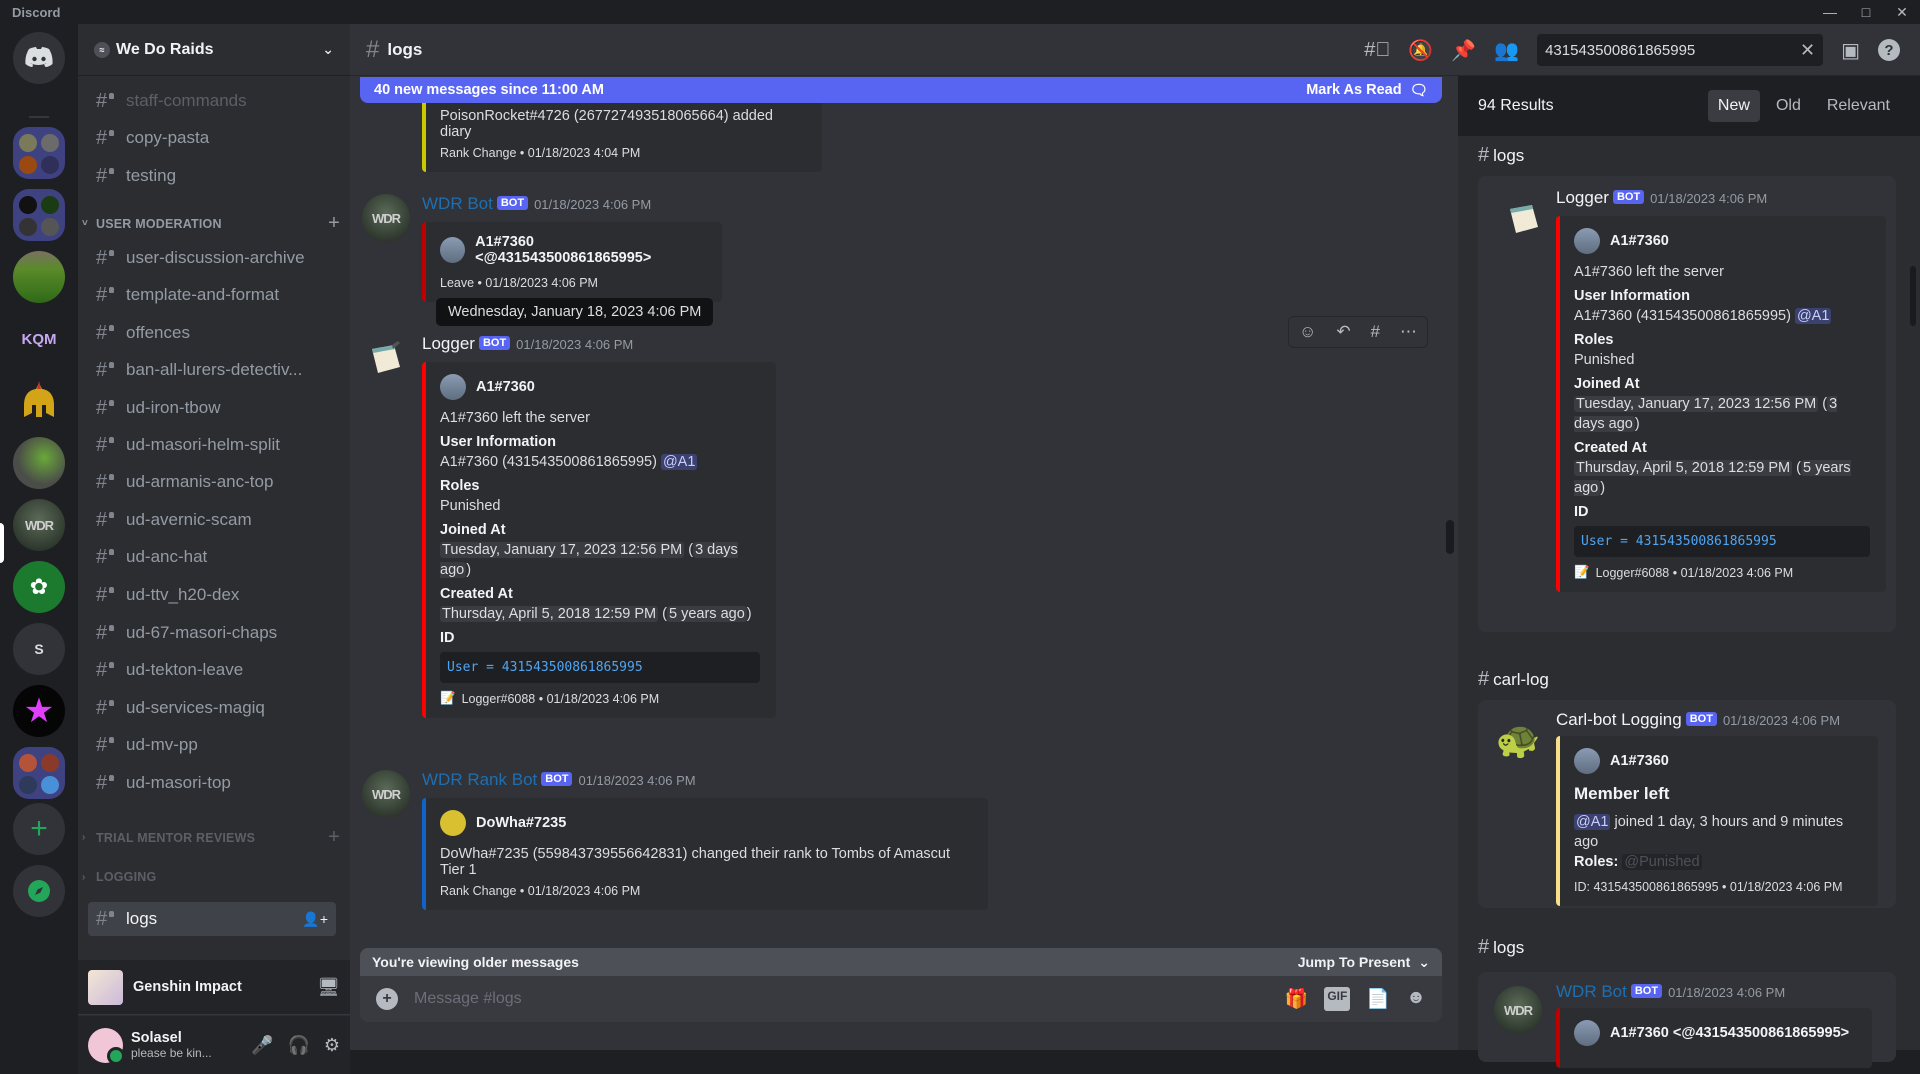  Describe the element at coordinates (1830, 12) in the screenshot. I see `minimize-icon: —` at that location.